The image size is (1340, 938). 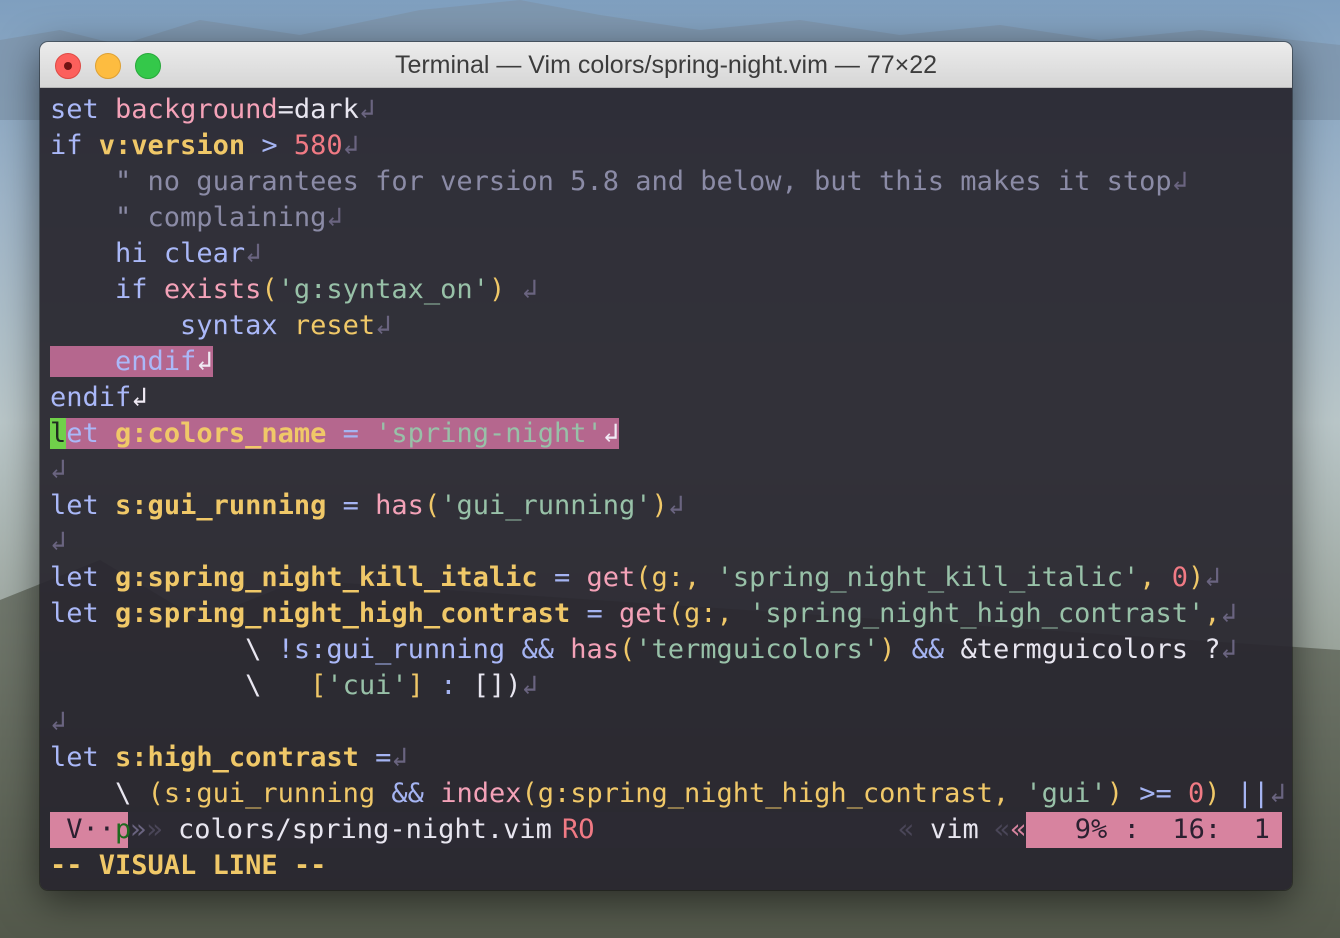 What do you see at coordinates (90, 830) in the screenshot?
I see `mode-indicator: V··p` at bounding box center [90, 830].